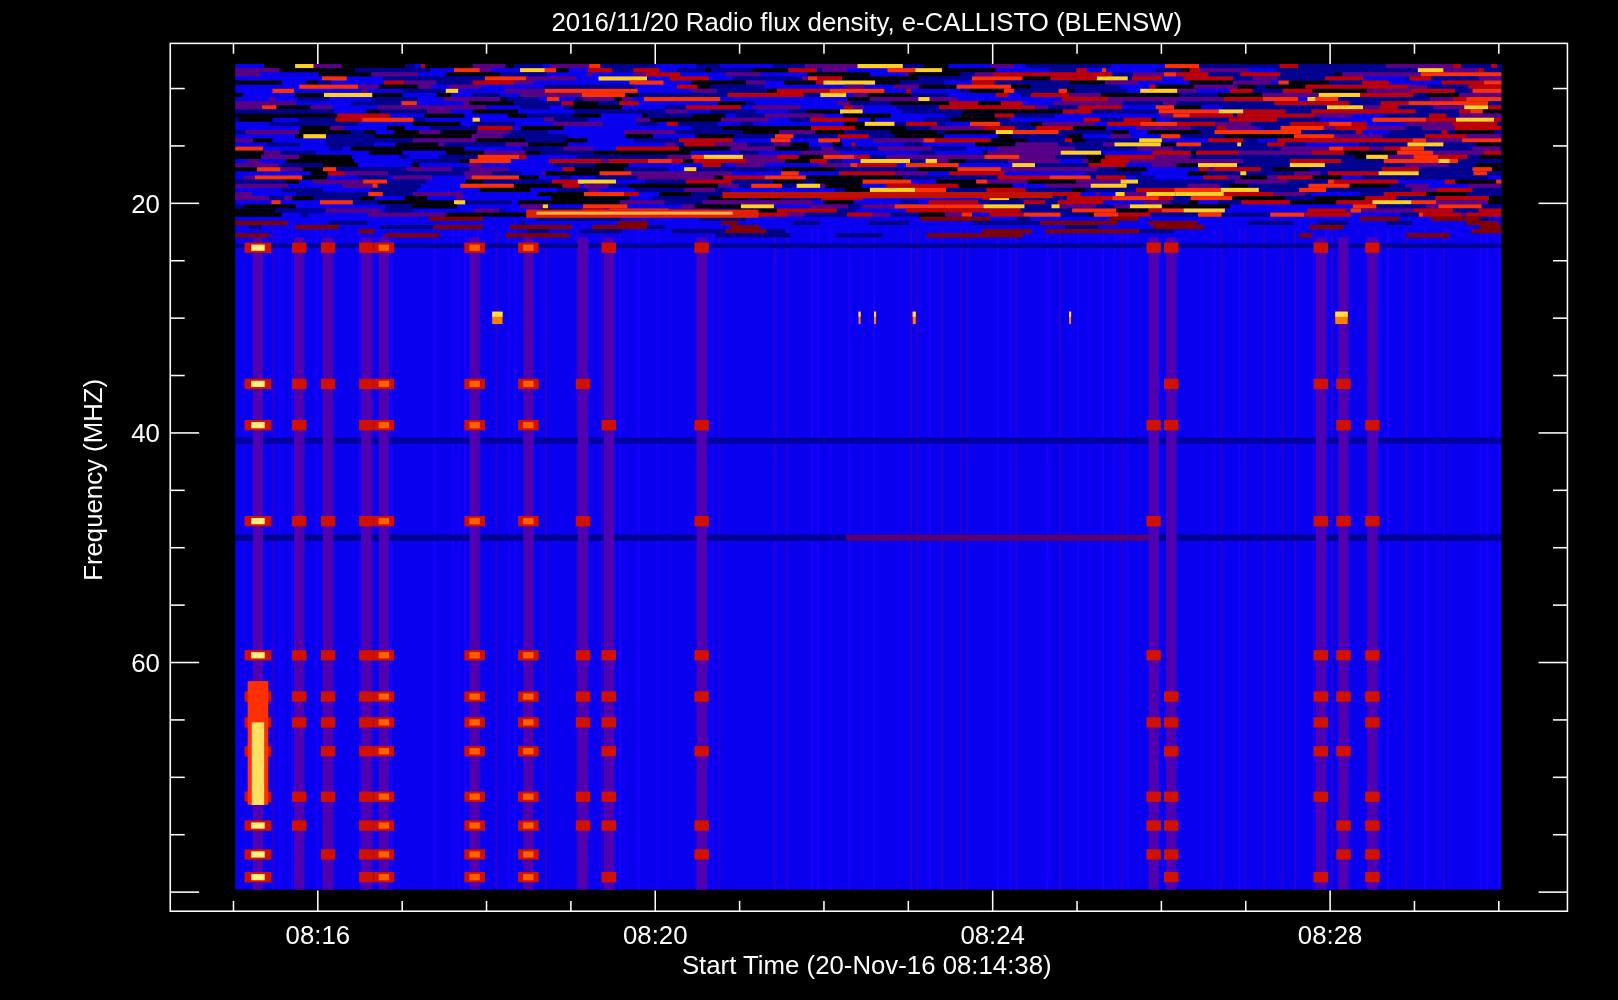 The width and height of the screenshot is (1618, 1000). I want to click on x-tick-label: 08:16, so click(318, 935).